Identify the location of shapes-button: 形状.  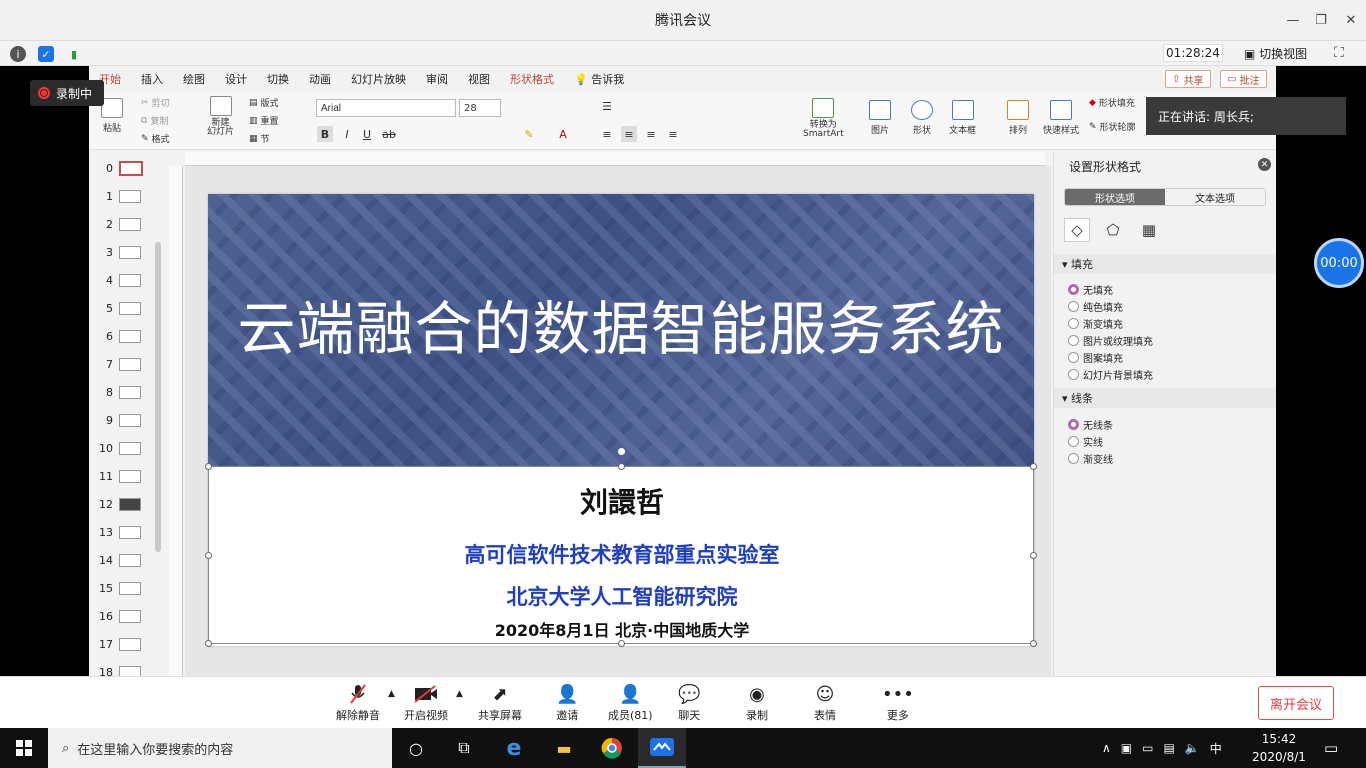
(922, 118).